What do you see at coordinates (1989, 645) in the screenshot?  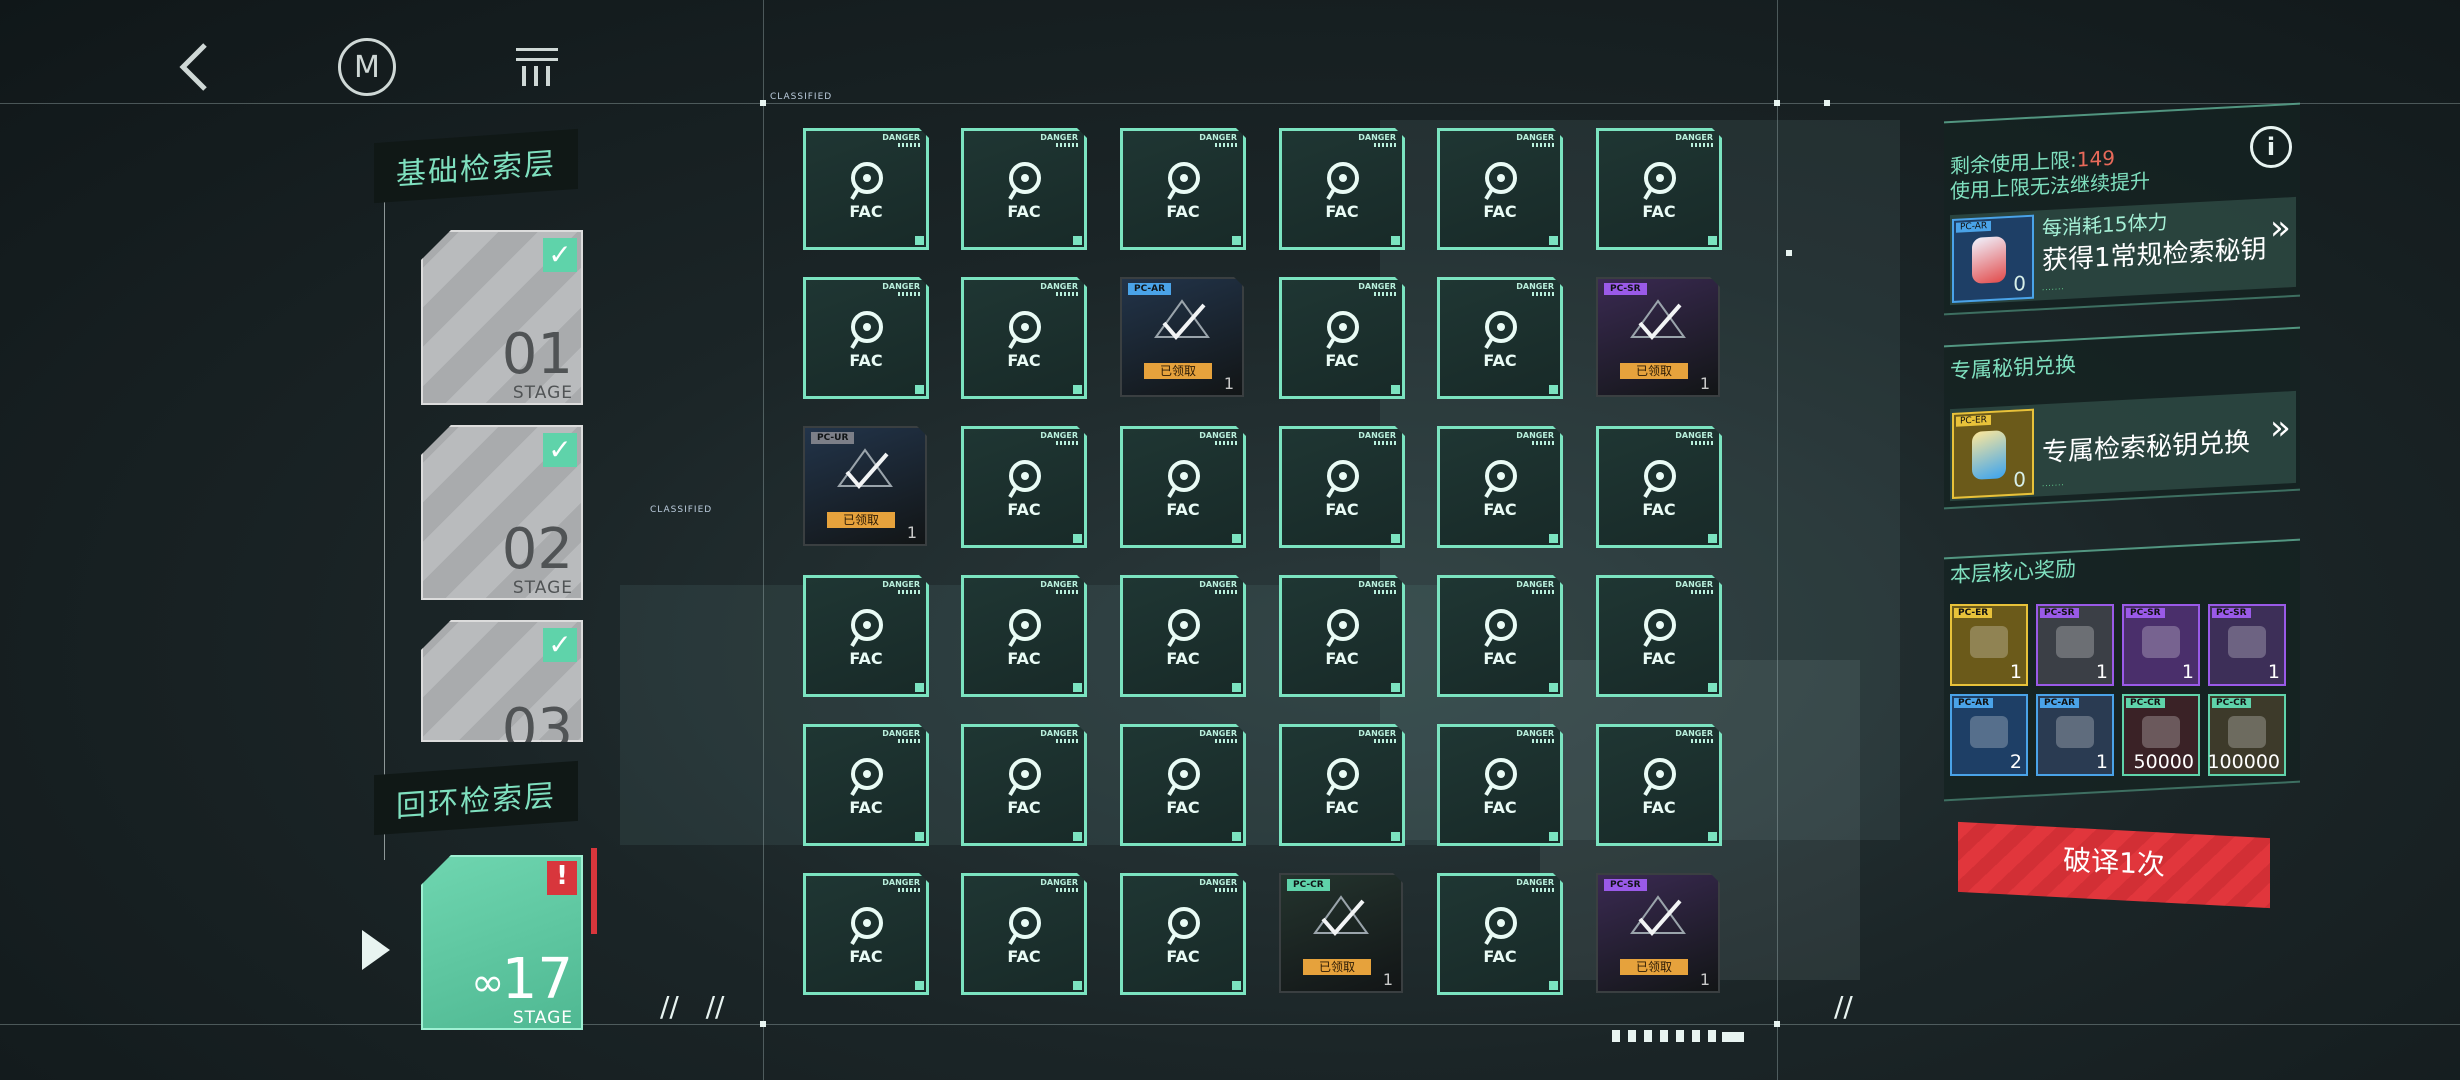 I see `reward-item: PC-ER 1` at bounding box center [1989, 645].